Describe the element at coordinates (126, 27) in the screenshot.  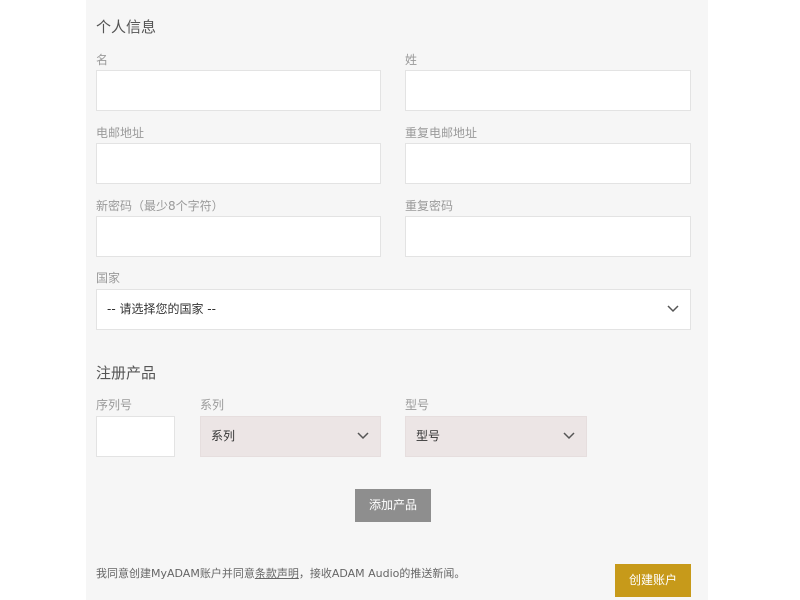
I see `section-title-personal-info: 个人信息` at that location.